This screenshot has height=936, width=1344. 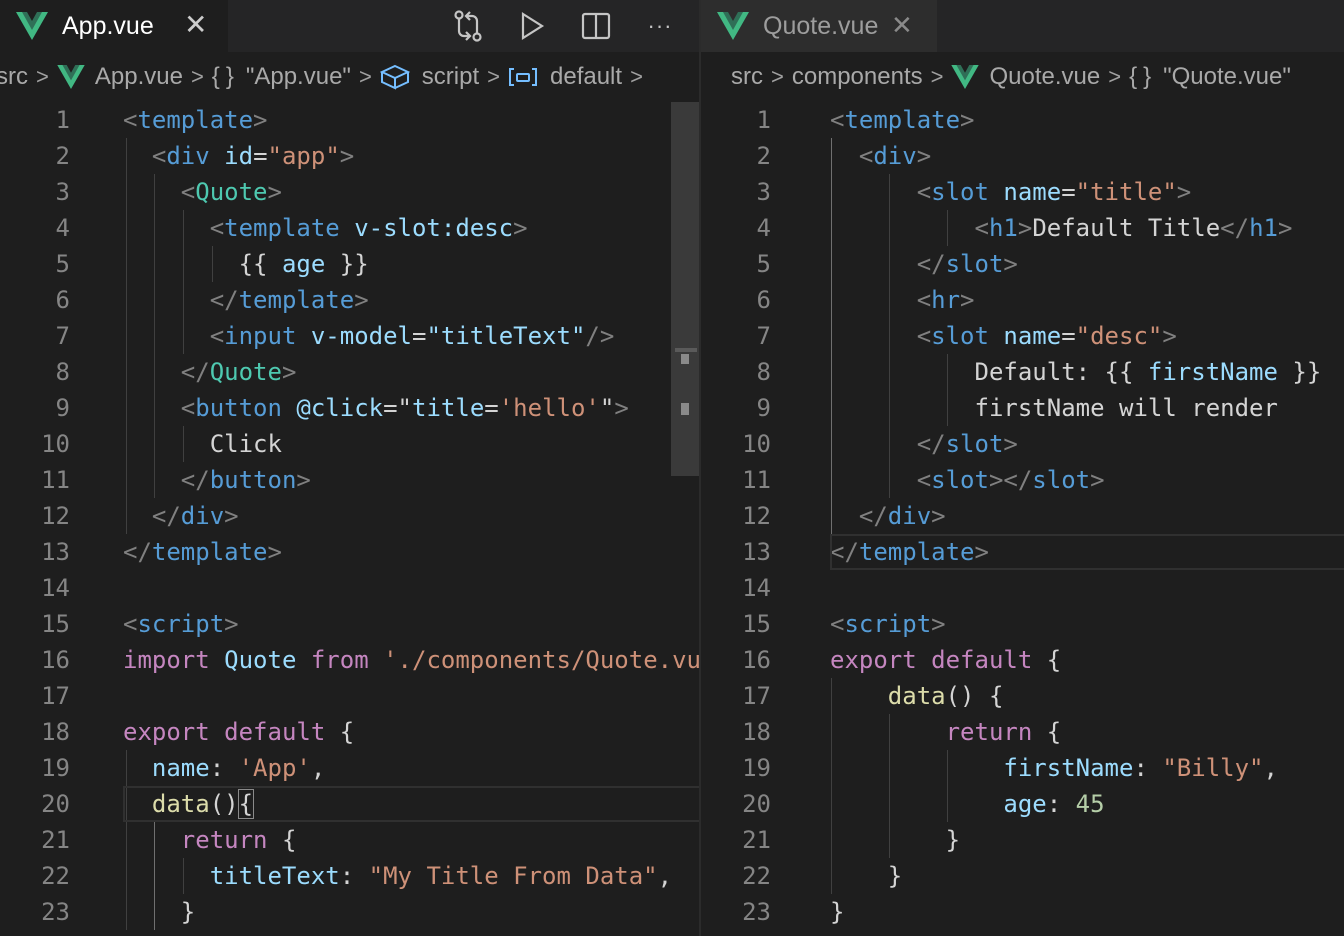 I want to click on code-line: 2 <div>, so click(x=1022, y=156).